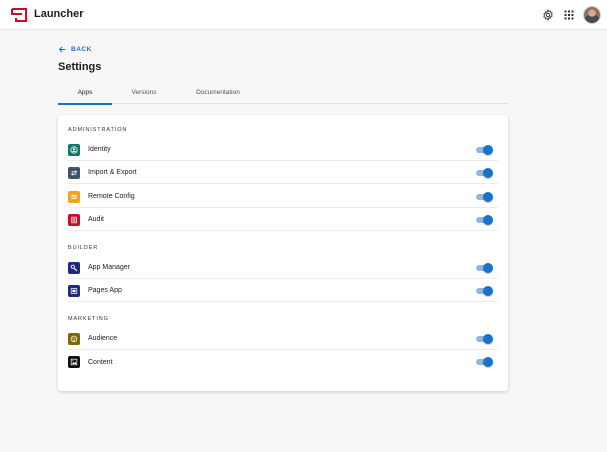  What do you see at coordinates (484, 268) in the screenshot?
I see `app-manager-toggle` at bounding box center [484, 268].